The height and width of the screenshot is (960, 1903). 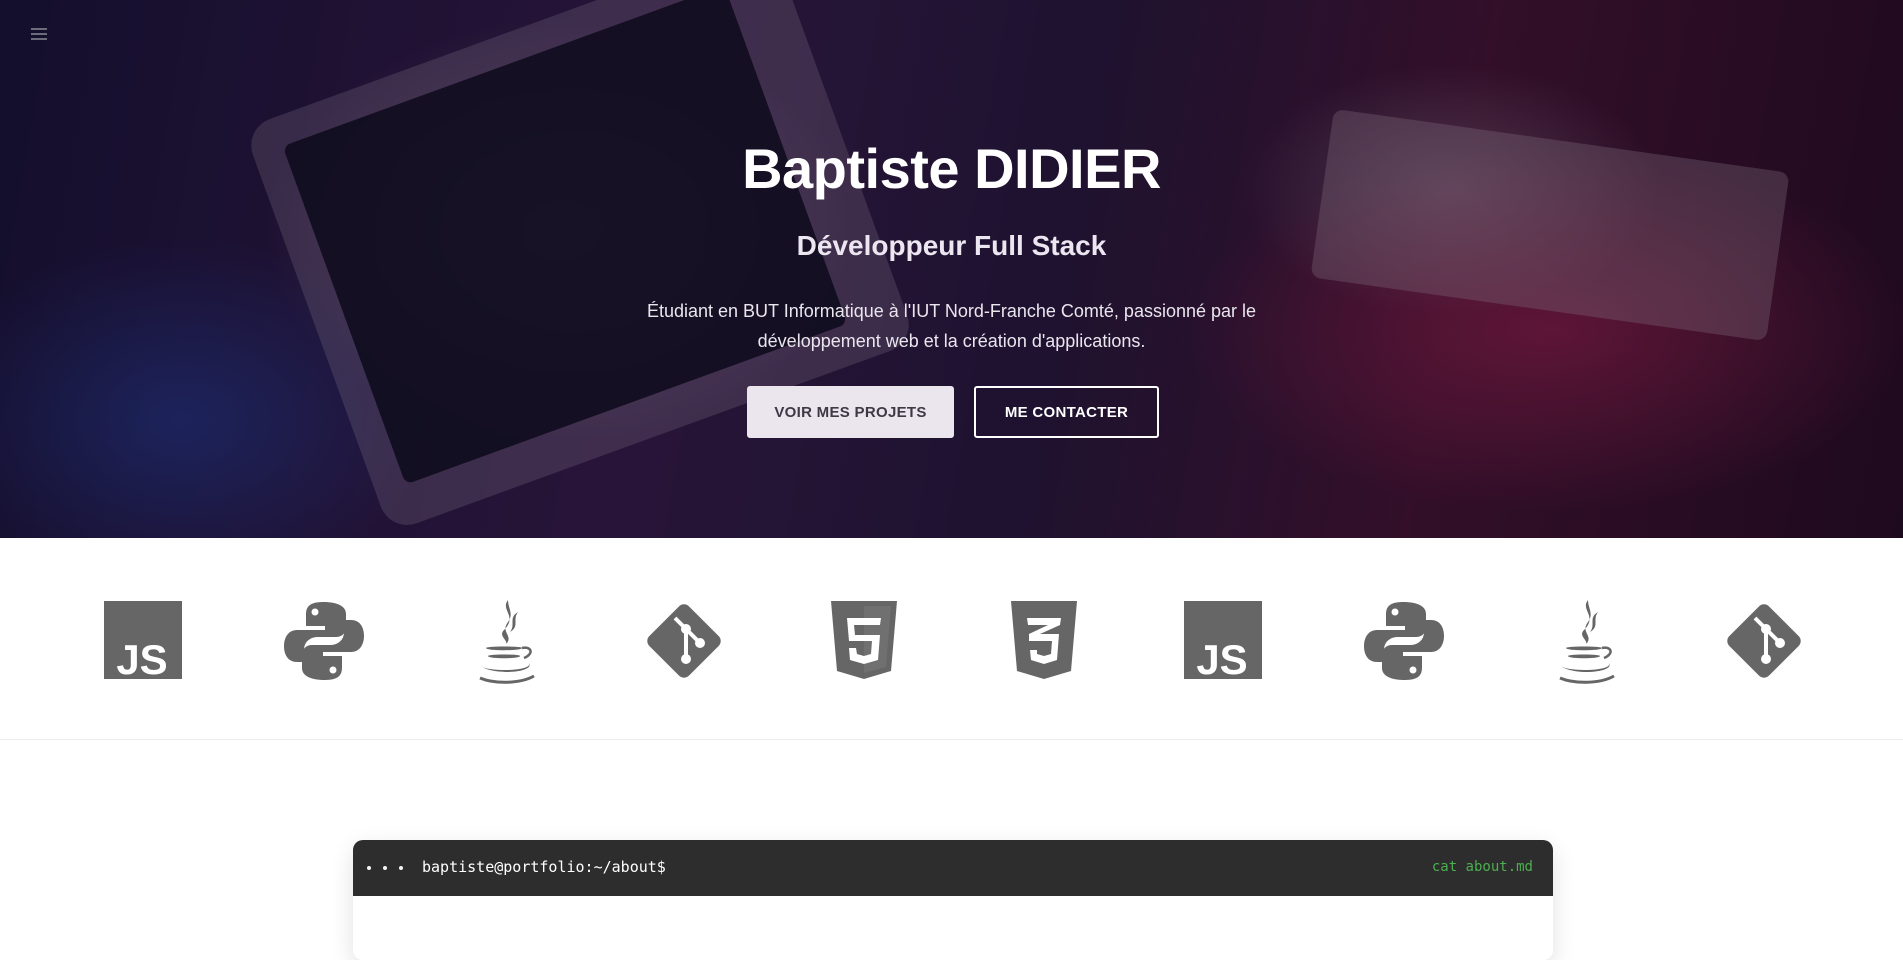 I want to click on view-projects-button: VOIR MES PROJETS, so click(x=850, y=412).